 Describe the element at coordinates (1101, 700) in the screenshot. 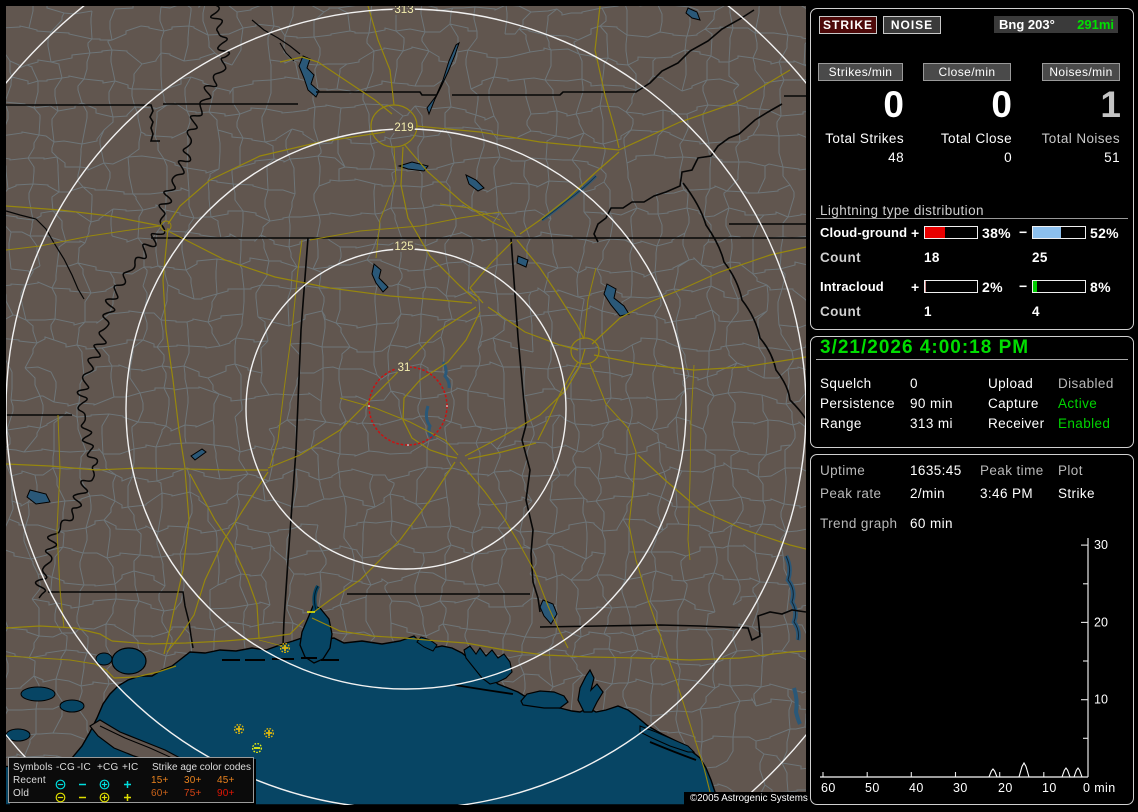

I see `svg-text: 10` at that location.